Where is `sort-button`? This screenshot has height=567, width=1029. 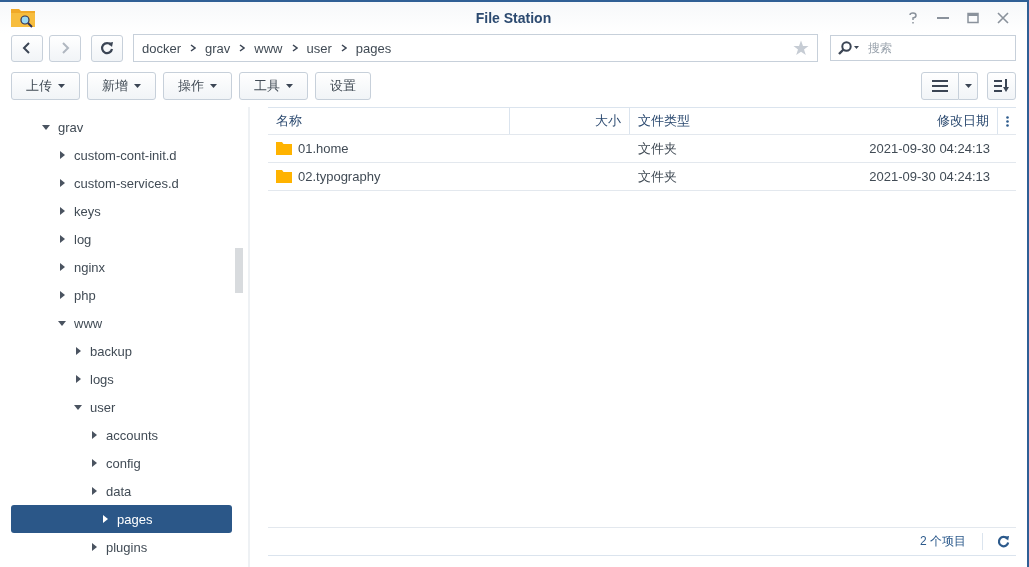
sort-button is located at coordinates (1001, 86).